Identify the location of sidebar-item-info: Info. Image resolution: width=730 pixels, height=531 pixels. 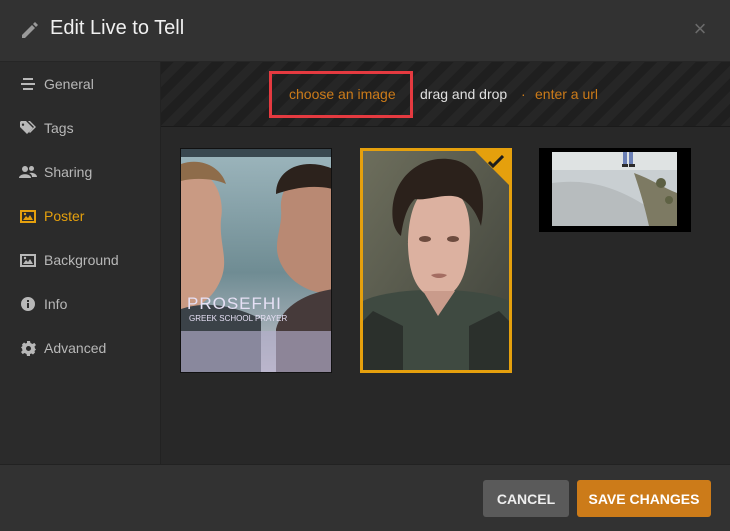
(80, 304).